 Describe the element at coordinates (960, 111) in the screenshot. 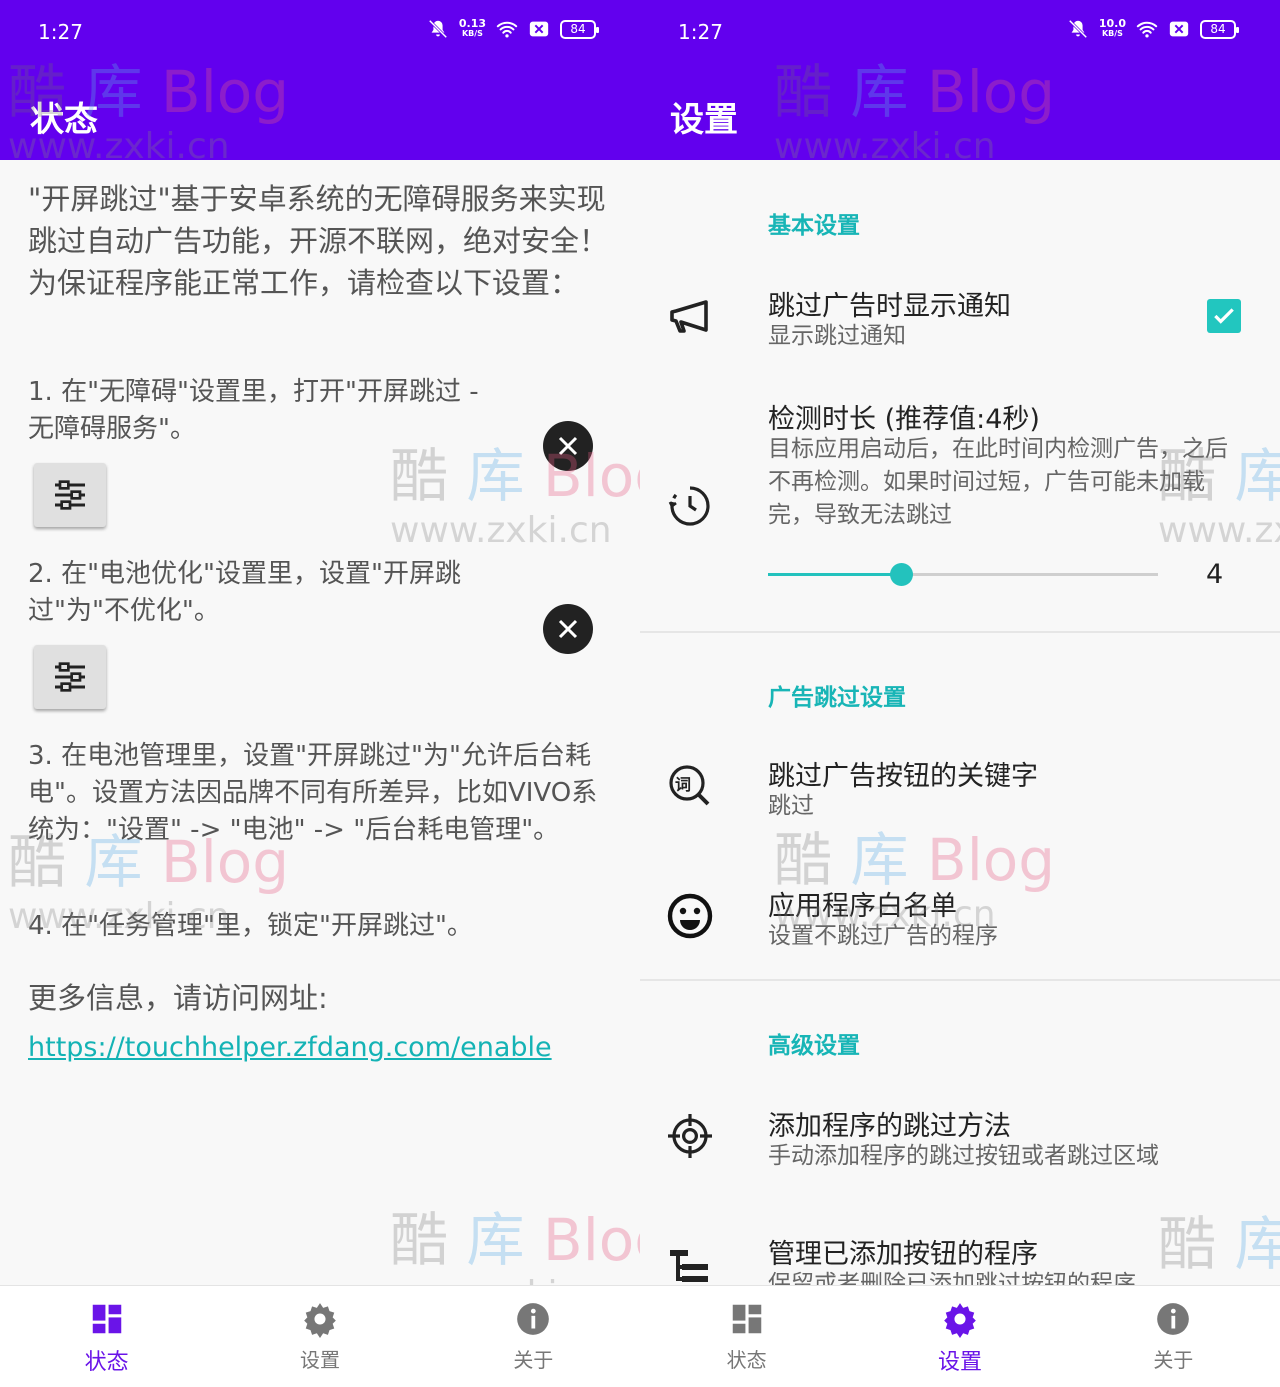

I see `app-bar: 设置` at that location.